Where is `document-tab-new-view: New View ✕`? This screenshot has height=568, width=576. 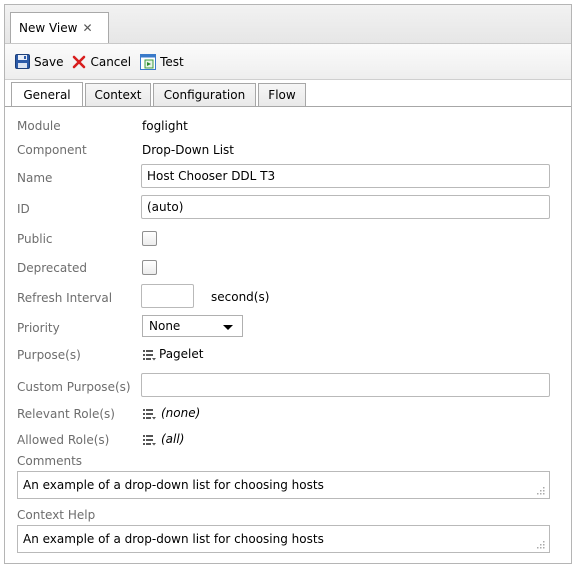
document-tab-new-view: New View ✕ is located at coordinates (59, 27).